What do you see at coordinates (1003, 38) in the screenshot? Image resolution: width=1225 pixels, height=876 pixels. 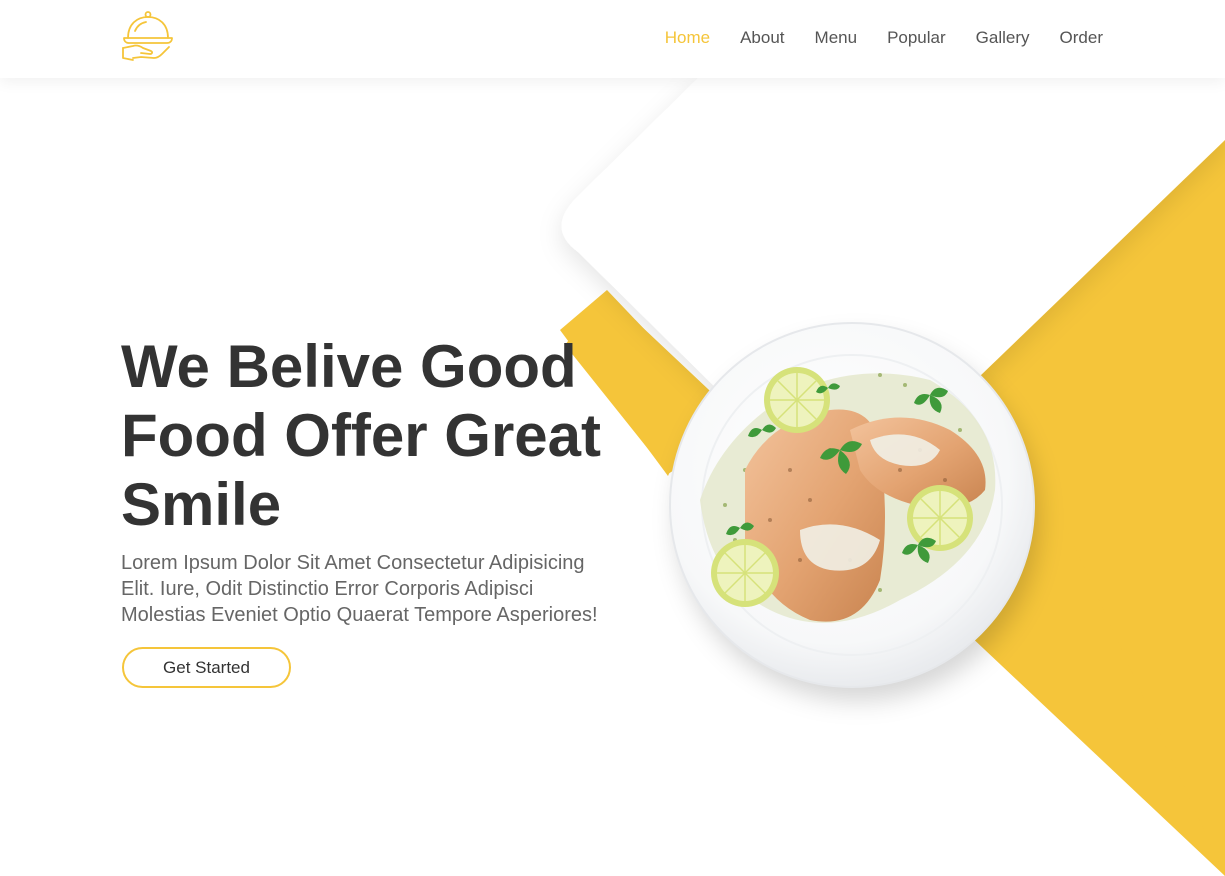 I see `nav-link-gallery: Gallery` at bounding box center [1003, 38].